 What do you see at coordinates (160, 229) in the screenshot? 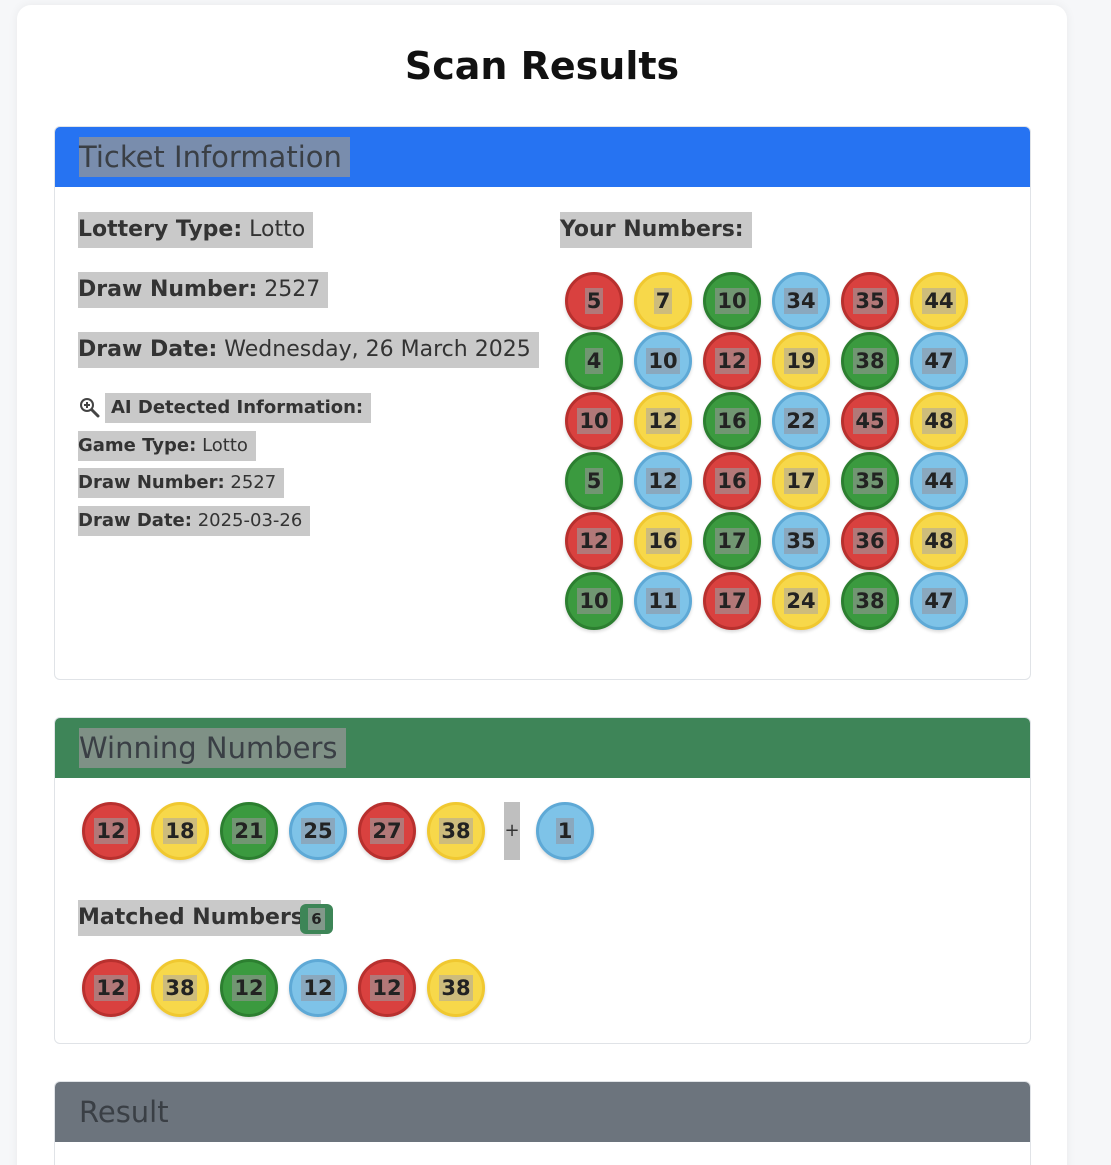
I see `lottery-type-label: Lottery Type:` at bounding box center [160, 229].